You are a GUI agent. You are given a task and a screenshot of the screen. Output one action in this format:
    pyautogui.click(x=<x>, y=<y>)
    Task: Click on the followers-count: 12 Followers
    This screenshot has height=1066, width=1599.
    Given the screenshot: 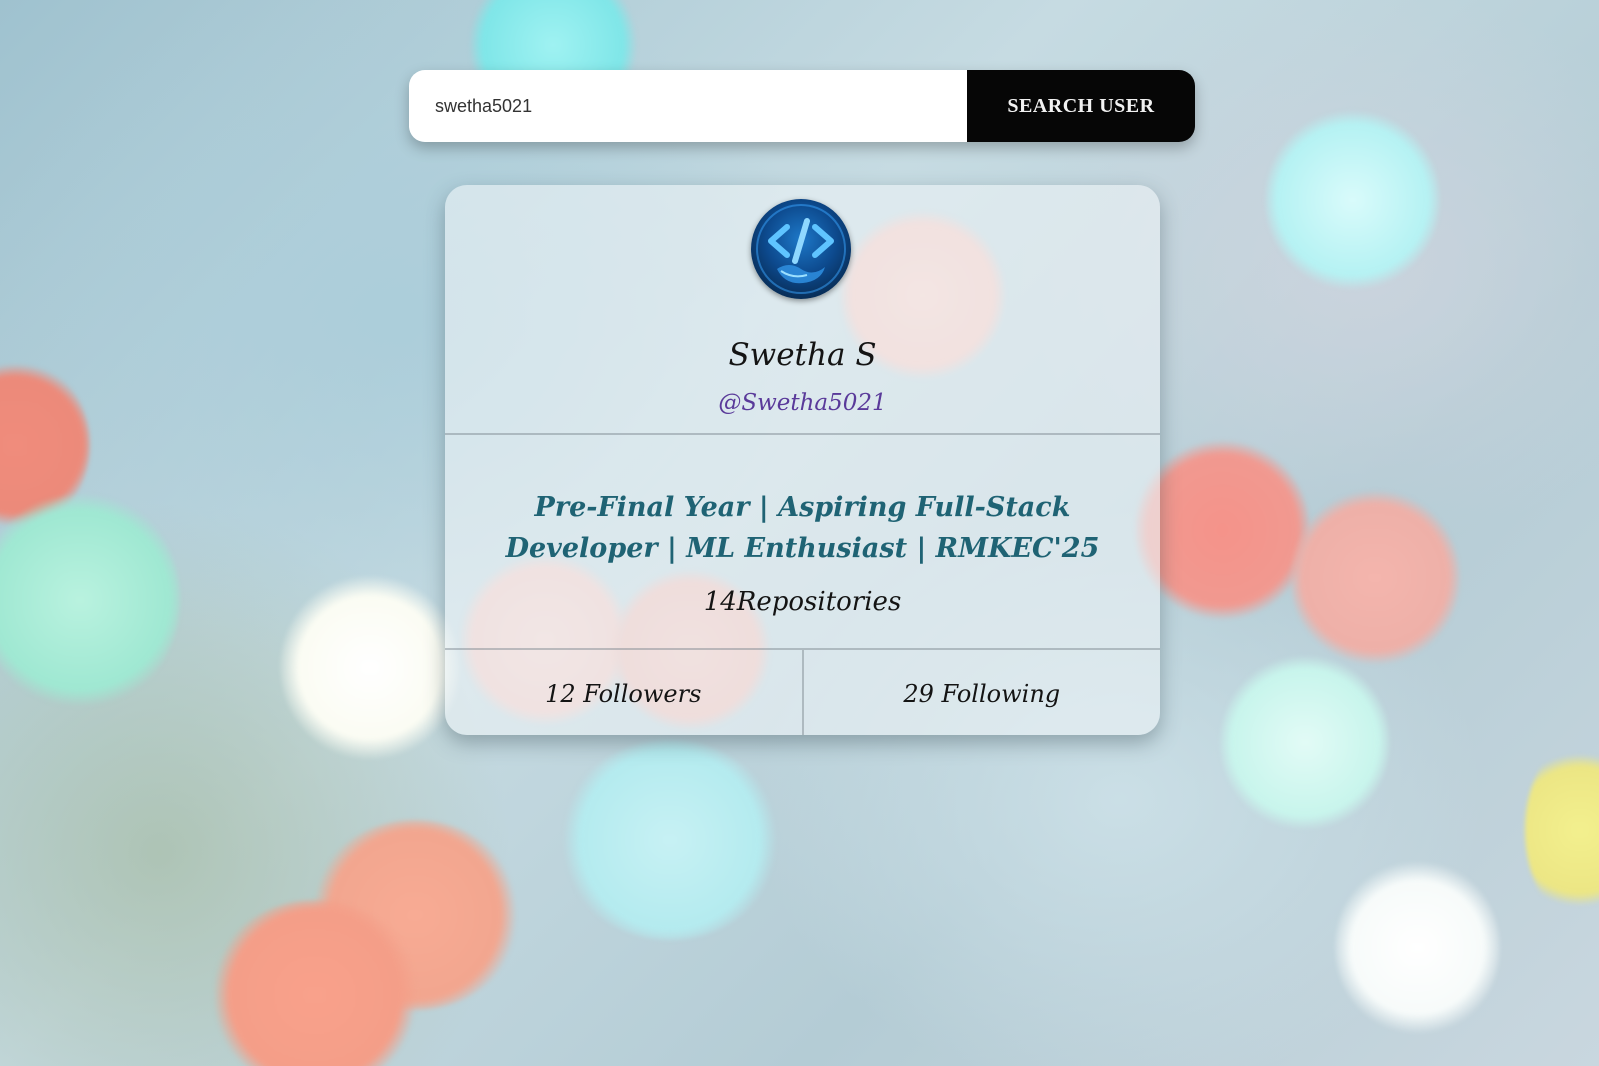 What is the action you would take?
    pyautogui.click(x=623, y=693)
    